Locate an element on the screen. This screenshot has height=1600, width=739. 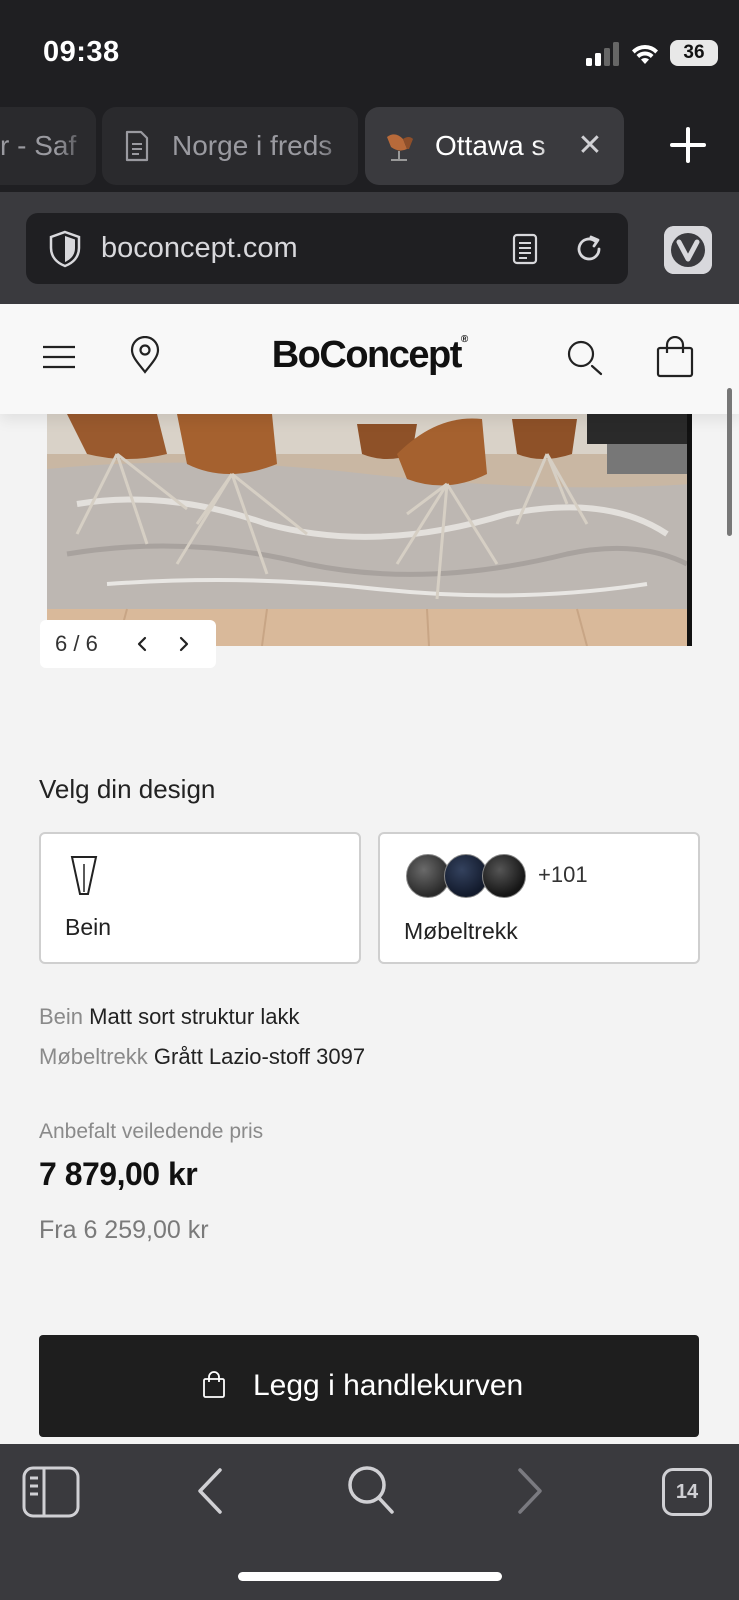
fabric-swatch-black is located at coordinates (504, 876).